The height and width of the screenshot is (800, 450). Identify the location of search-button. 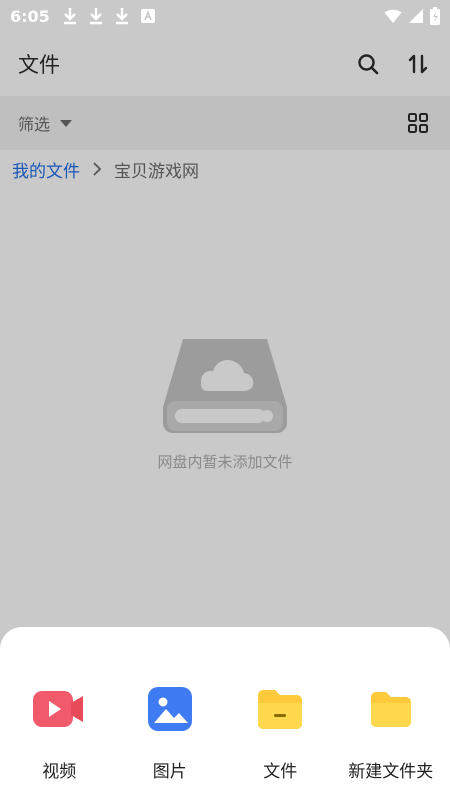
(368, 64).